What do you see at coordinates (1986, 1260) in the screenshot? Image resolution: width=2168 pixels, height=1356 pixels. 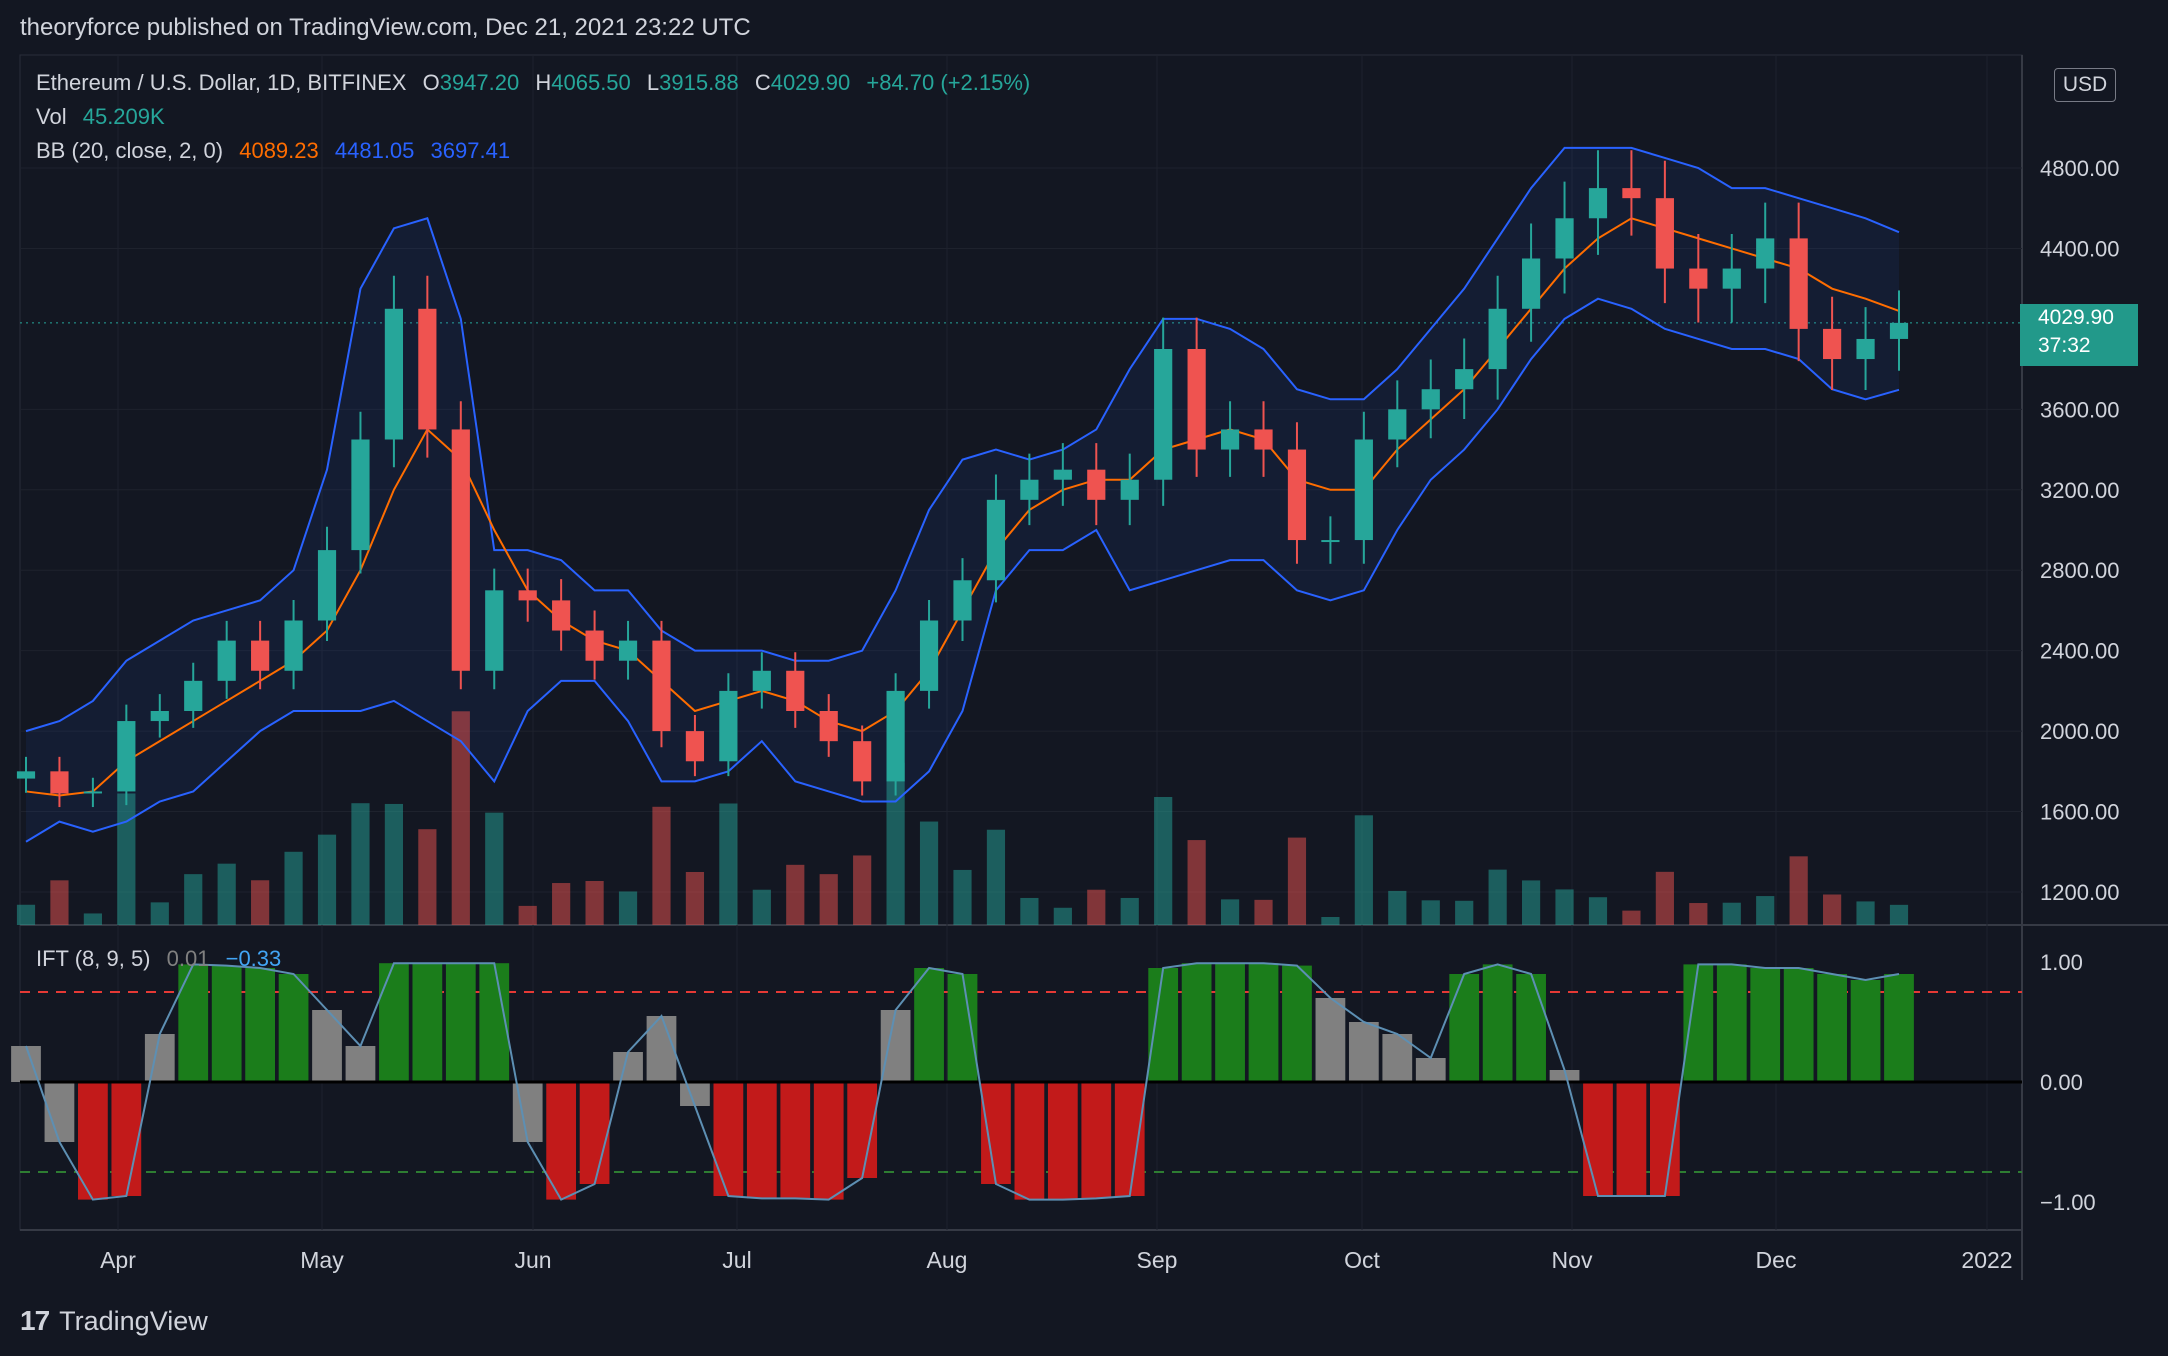 I see `x-tick-label: 2022` at bounding box center [1986, 1260].